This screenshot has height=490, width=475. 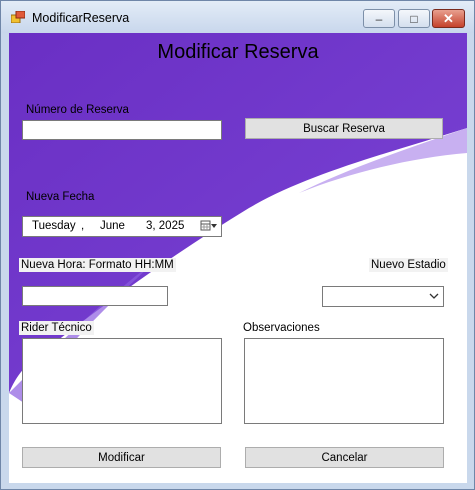 I want to click on minimize-button: –, so click(x=379, y=18).